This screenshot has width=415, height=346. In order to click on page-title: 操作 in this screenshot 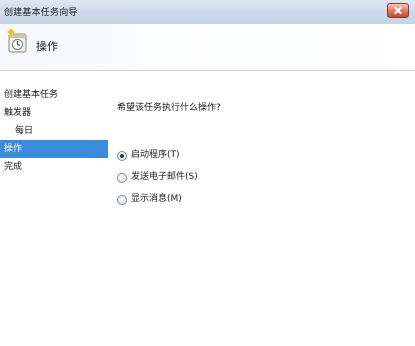, I will do `click(47, 46)`.